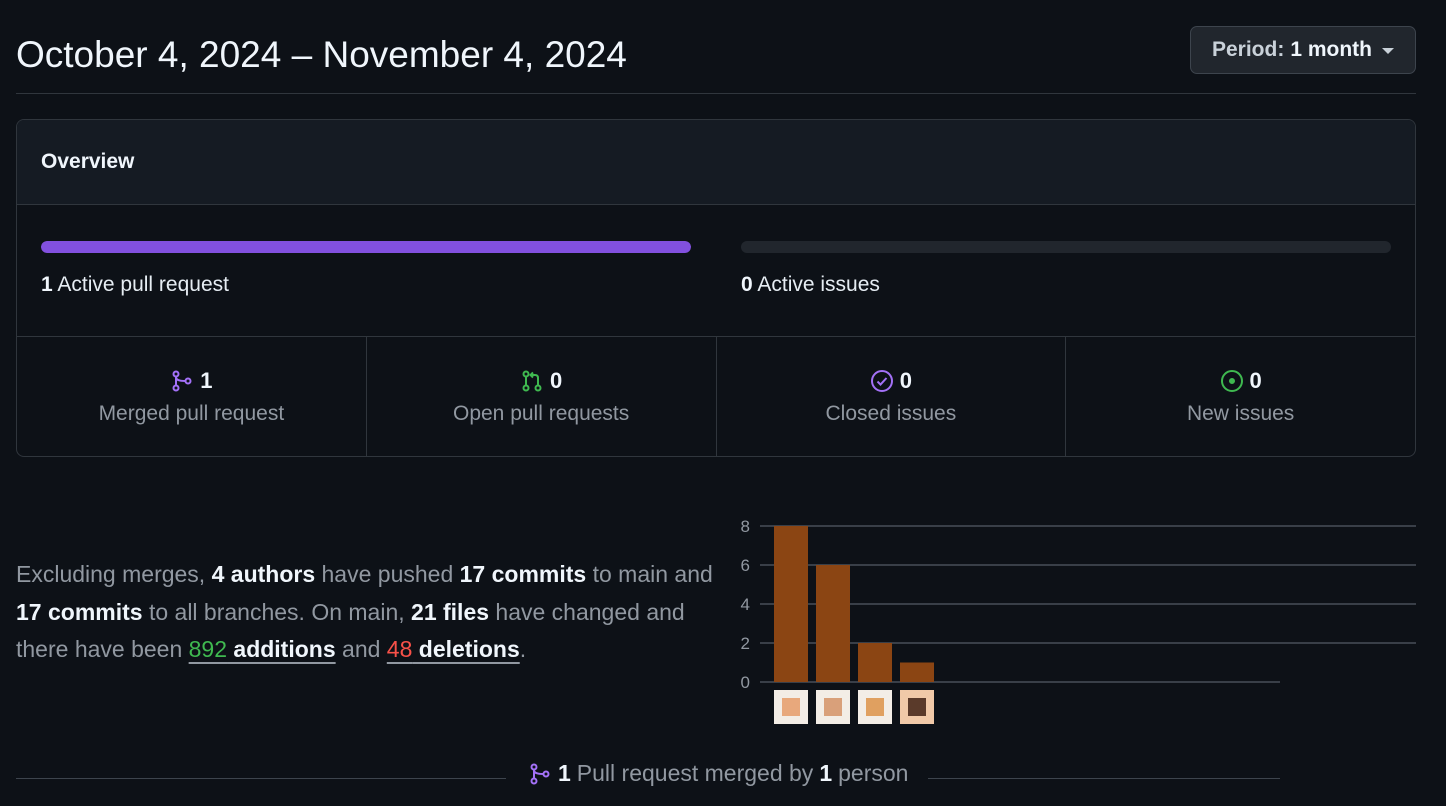 This screenshot has width=1446, height=806. Describe the element at coordinates (891, 413) in the screenshot. I see `closed-issues-label: Closed issues` at that location.